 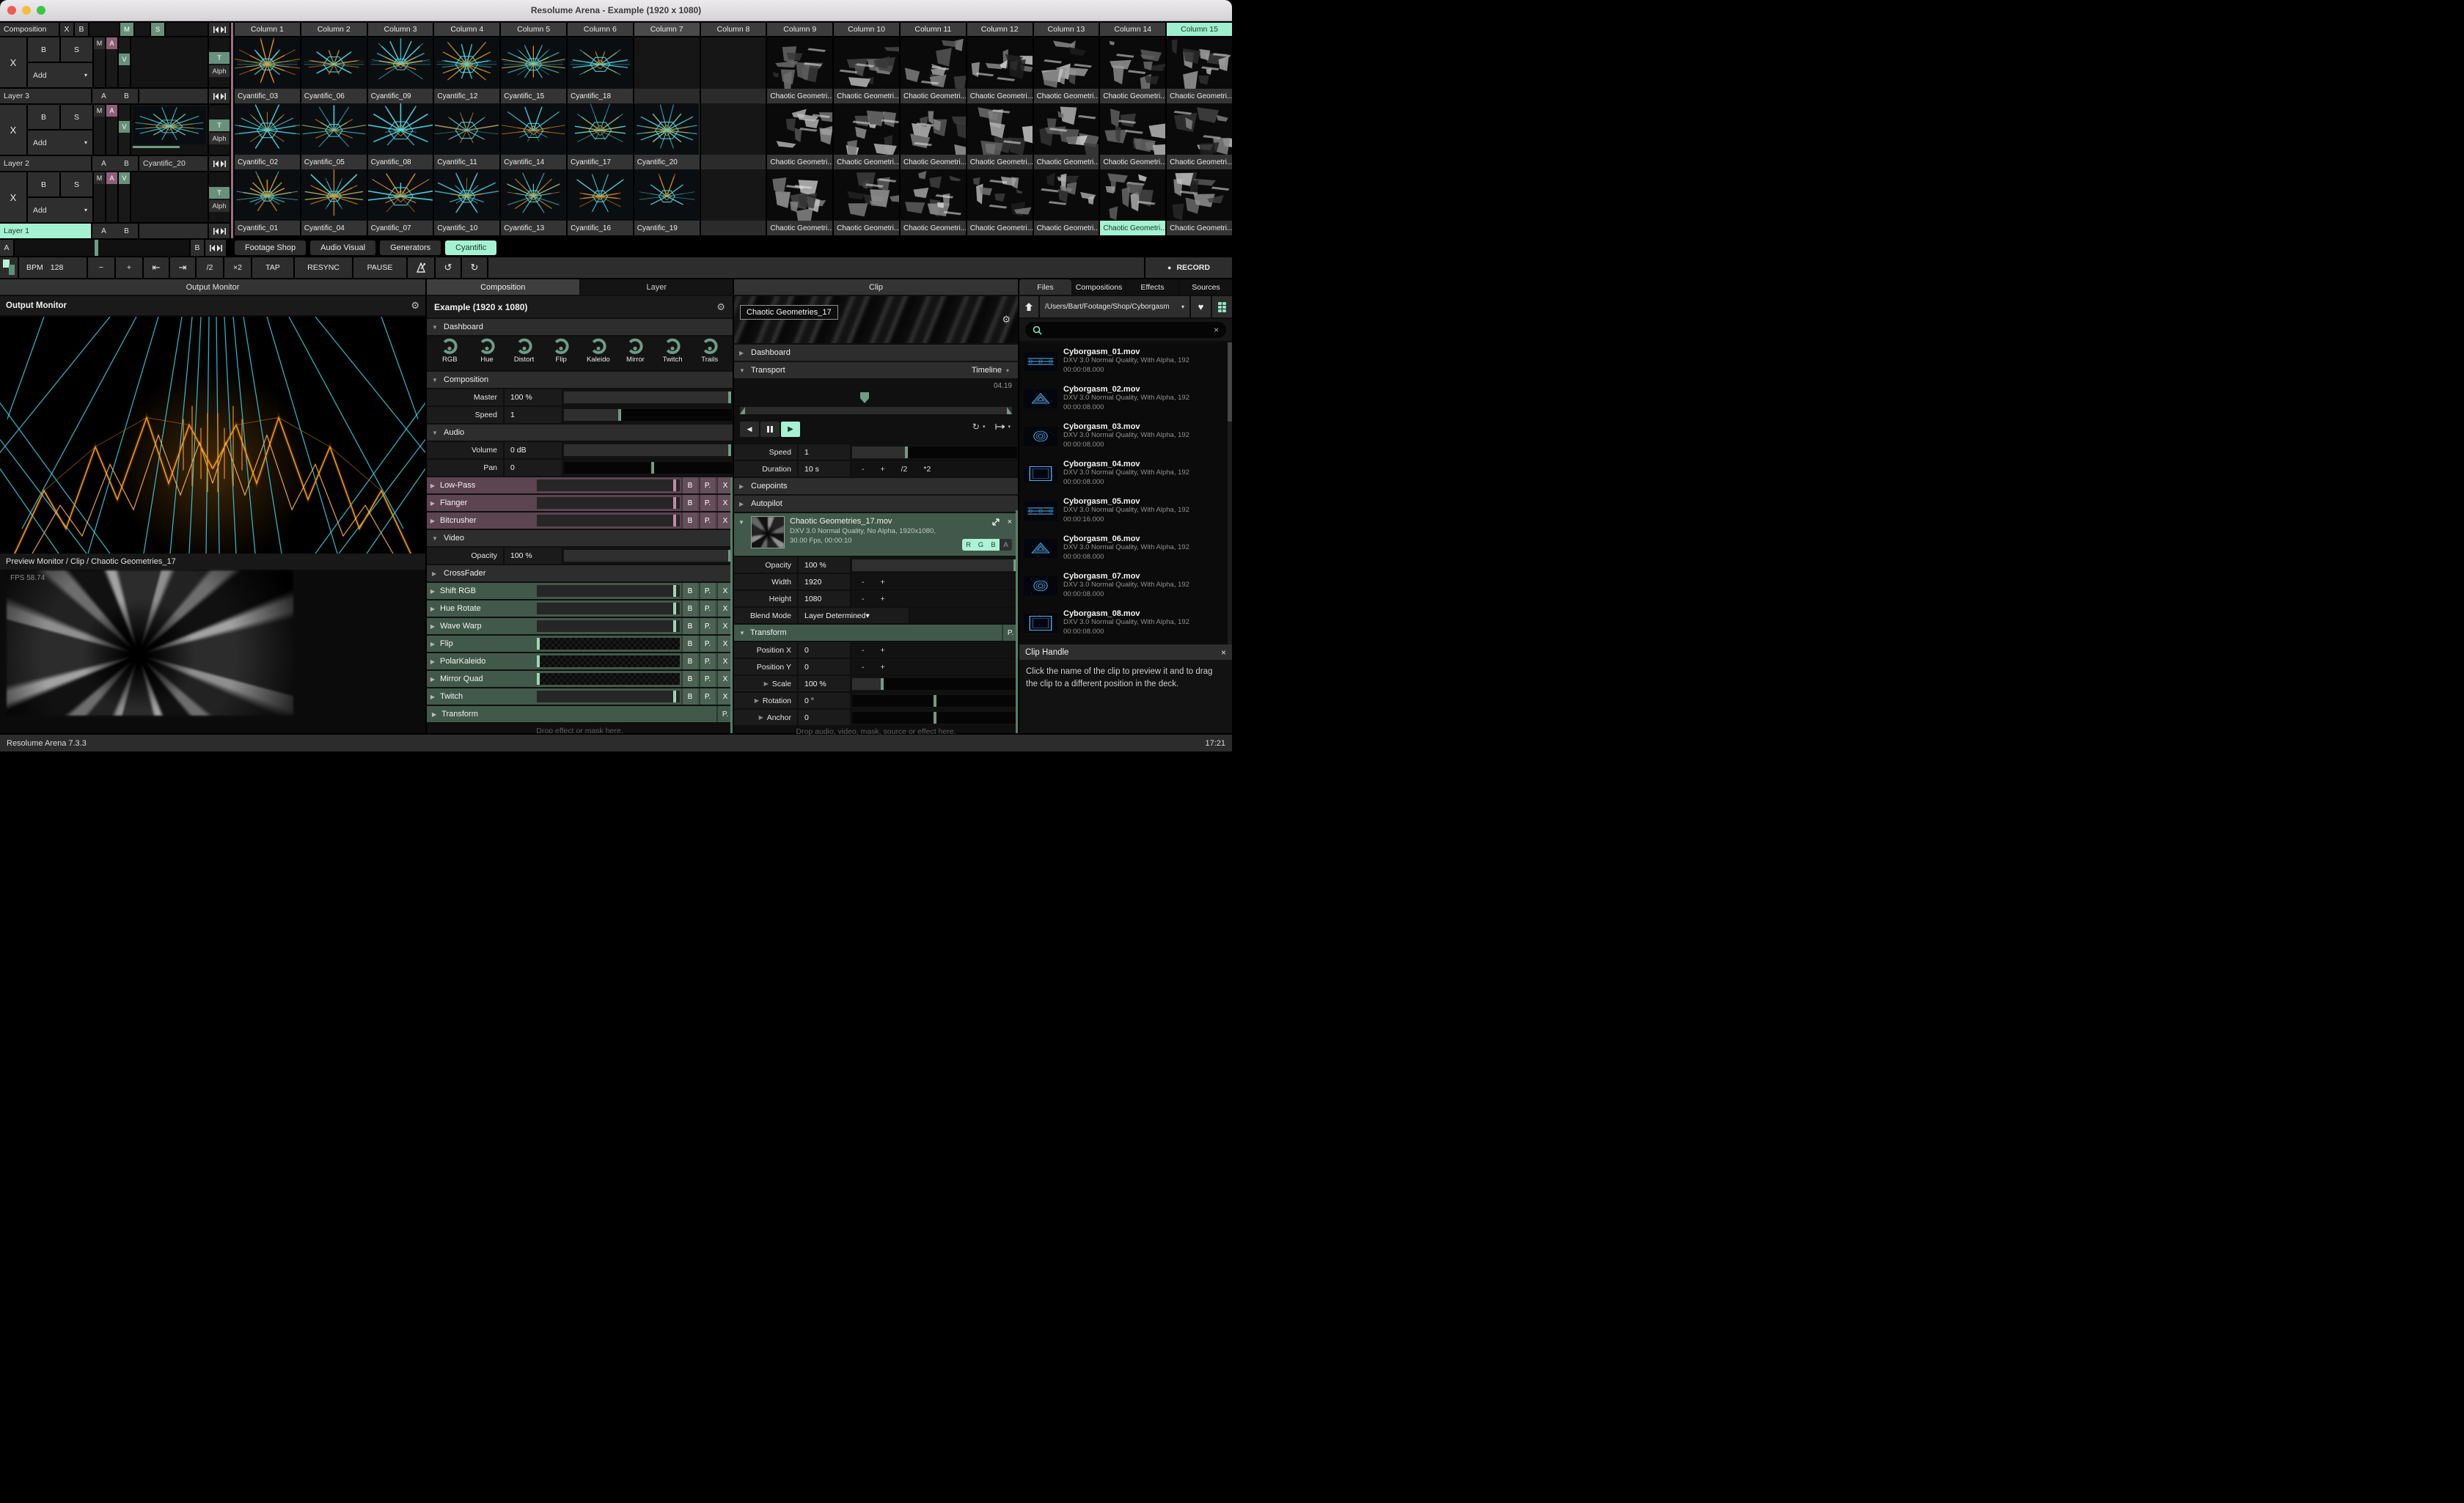 I want to click on clip-name: Cyantific_15, so click(x=533, y=96).